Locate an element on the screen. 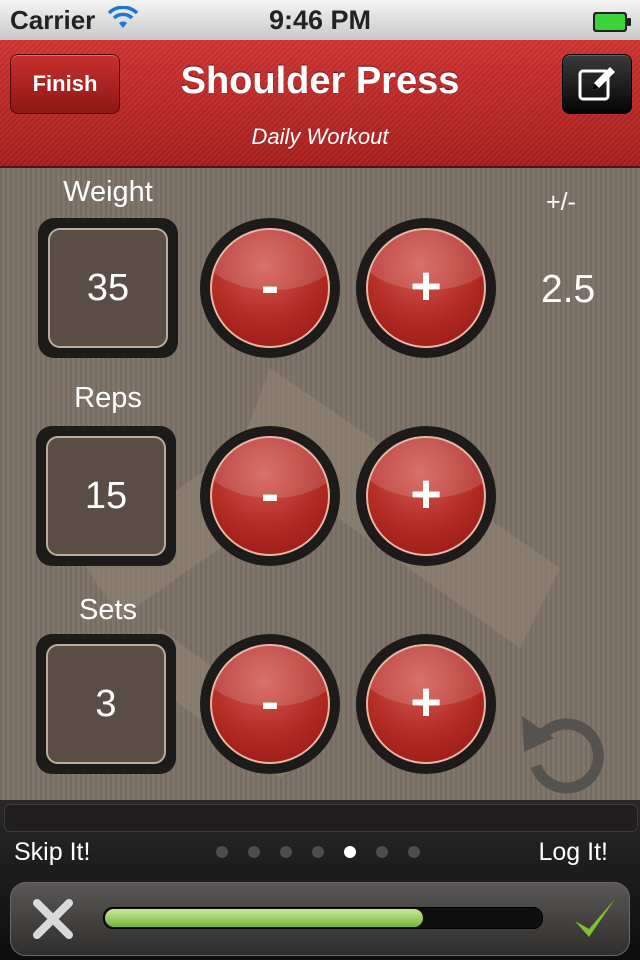 The height and width of the screenshot is (960, 640). swipe-progress-fill is located at coordinates (264, 918).